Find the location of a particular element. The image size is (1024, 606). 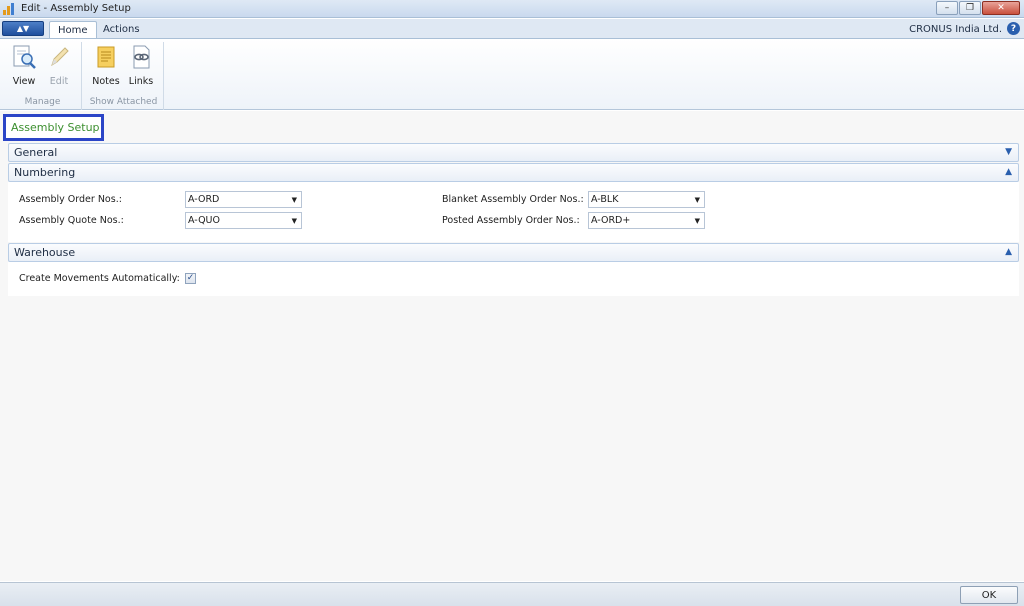

help-icon: ? is located at coordinates (1013, 28).